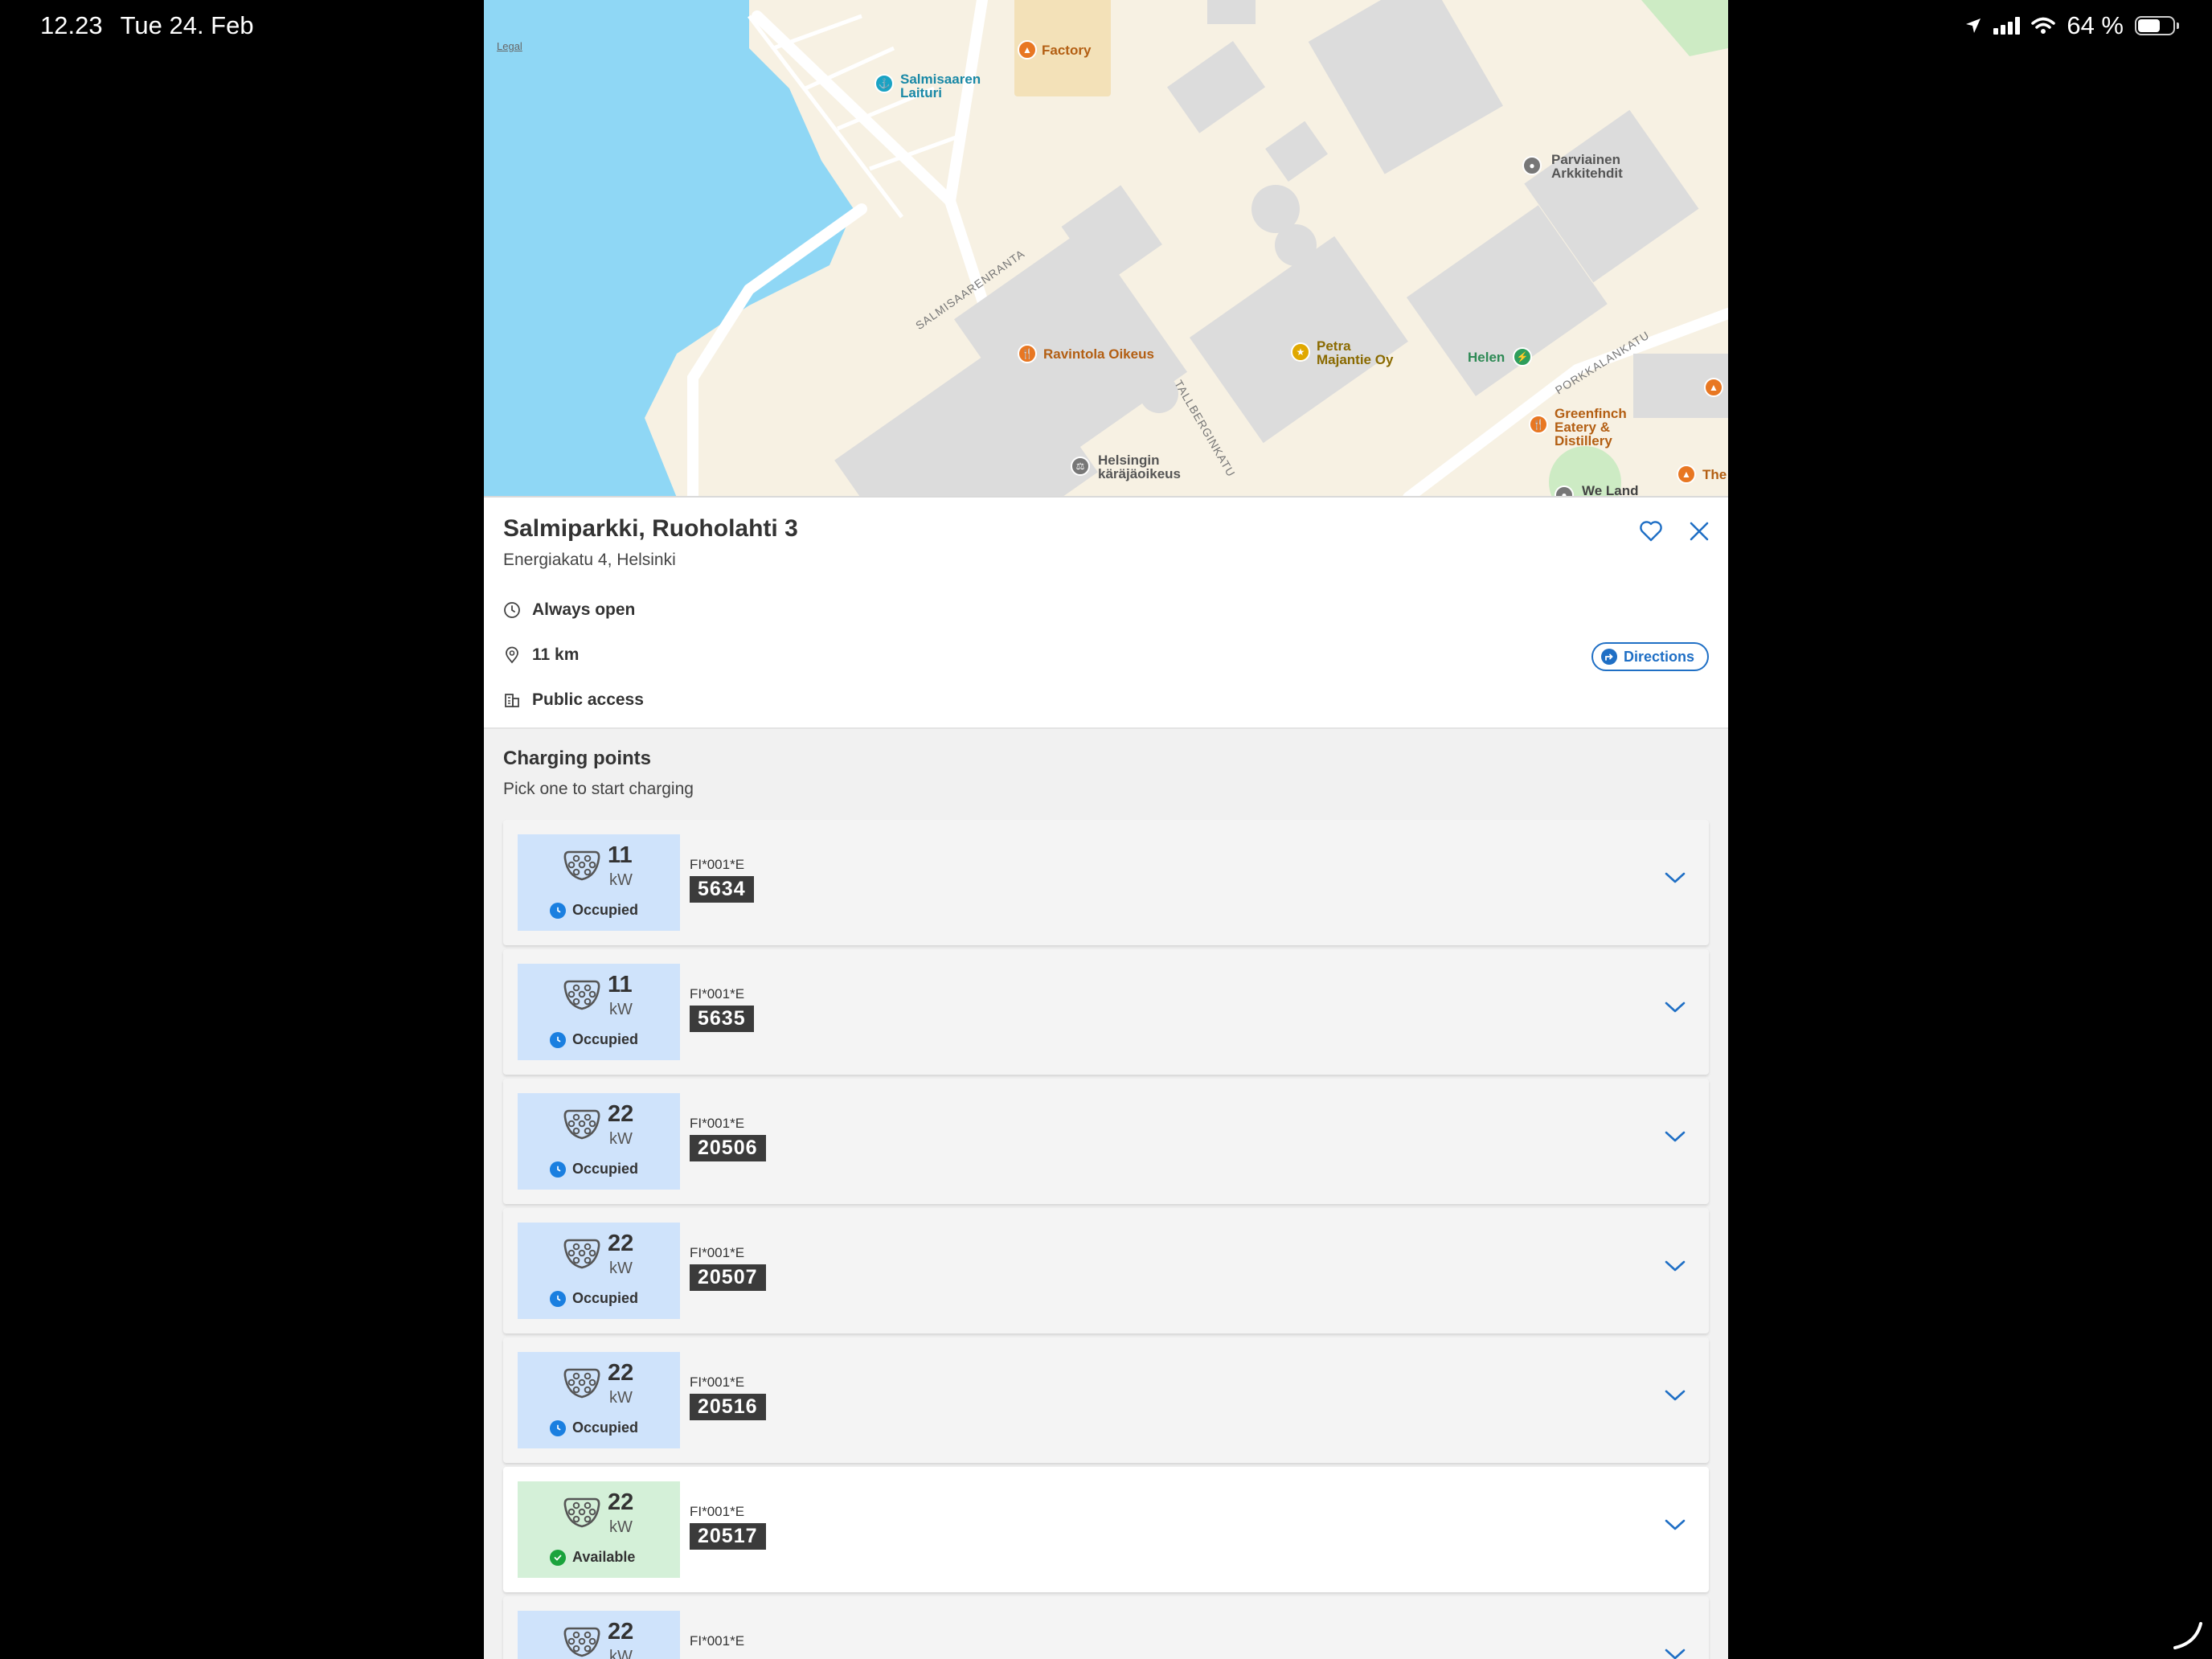 This screenshot has height=1659, width=2212. Describe the element at coordinates (1532, 165) in the screenshot. I see `office-poi-icon: ●` at that location.